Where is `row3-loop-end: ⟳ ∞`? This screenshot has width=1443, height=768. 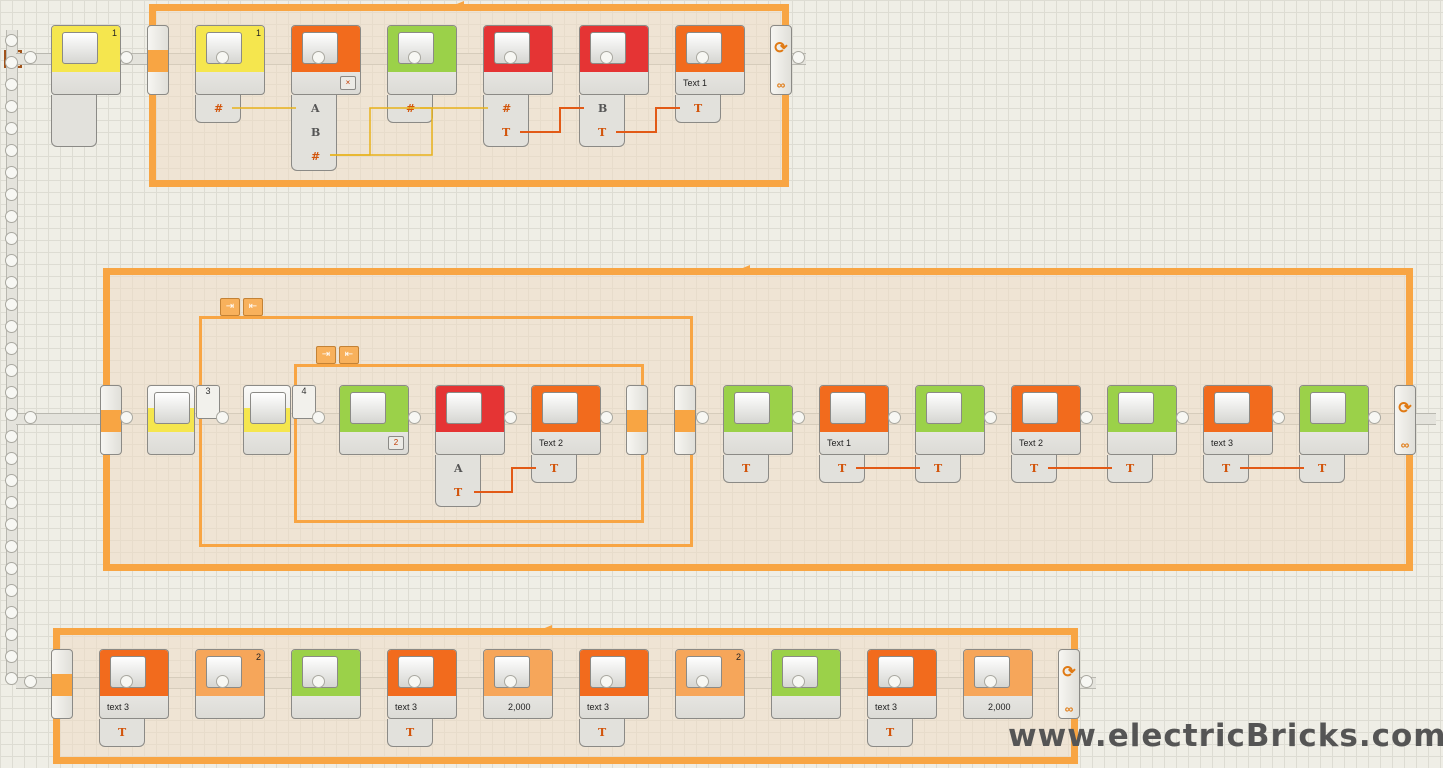
row3-loop-end: ⟳ ∞ is located at coordinates (1069, 684).